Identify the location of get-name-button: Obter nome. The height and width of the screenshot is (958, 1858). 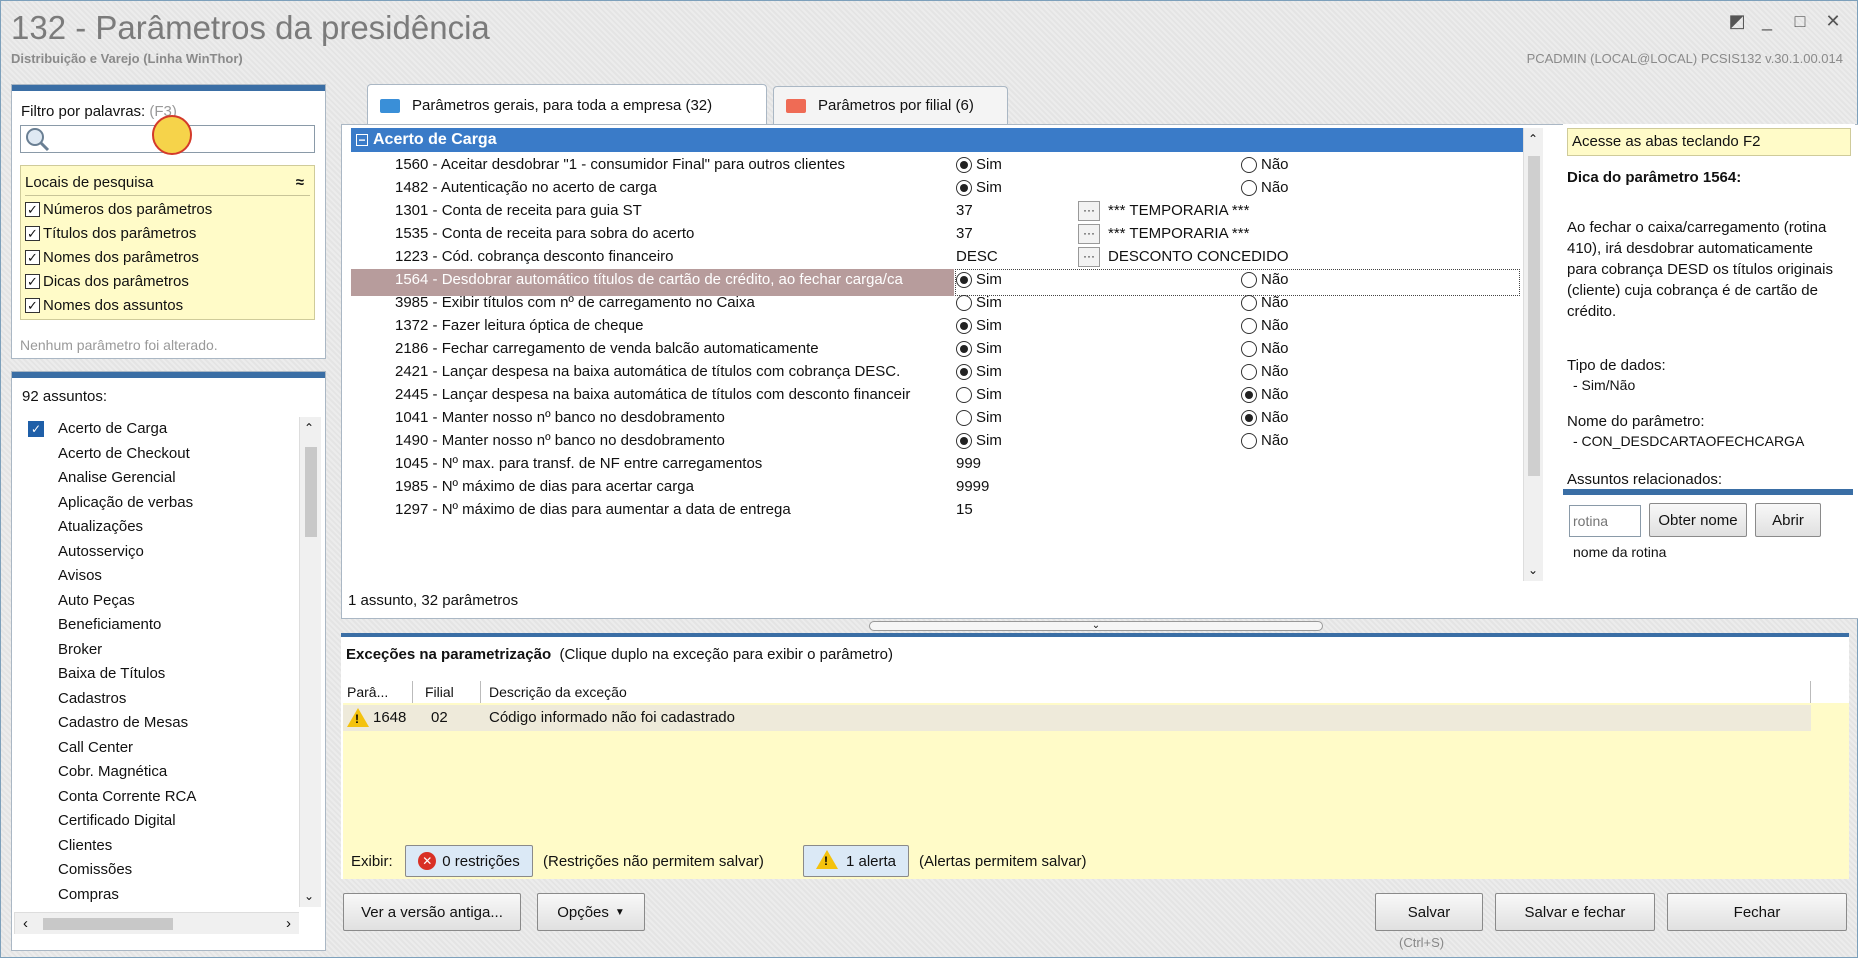
(1698, 520).